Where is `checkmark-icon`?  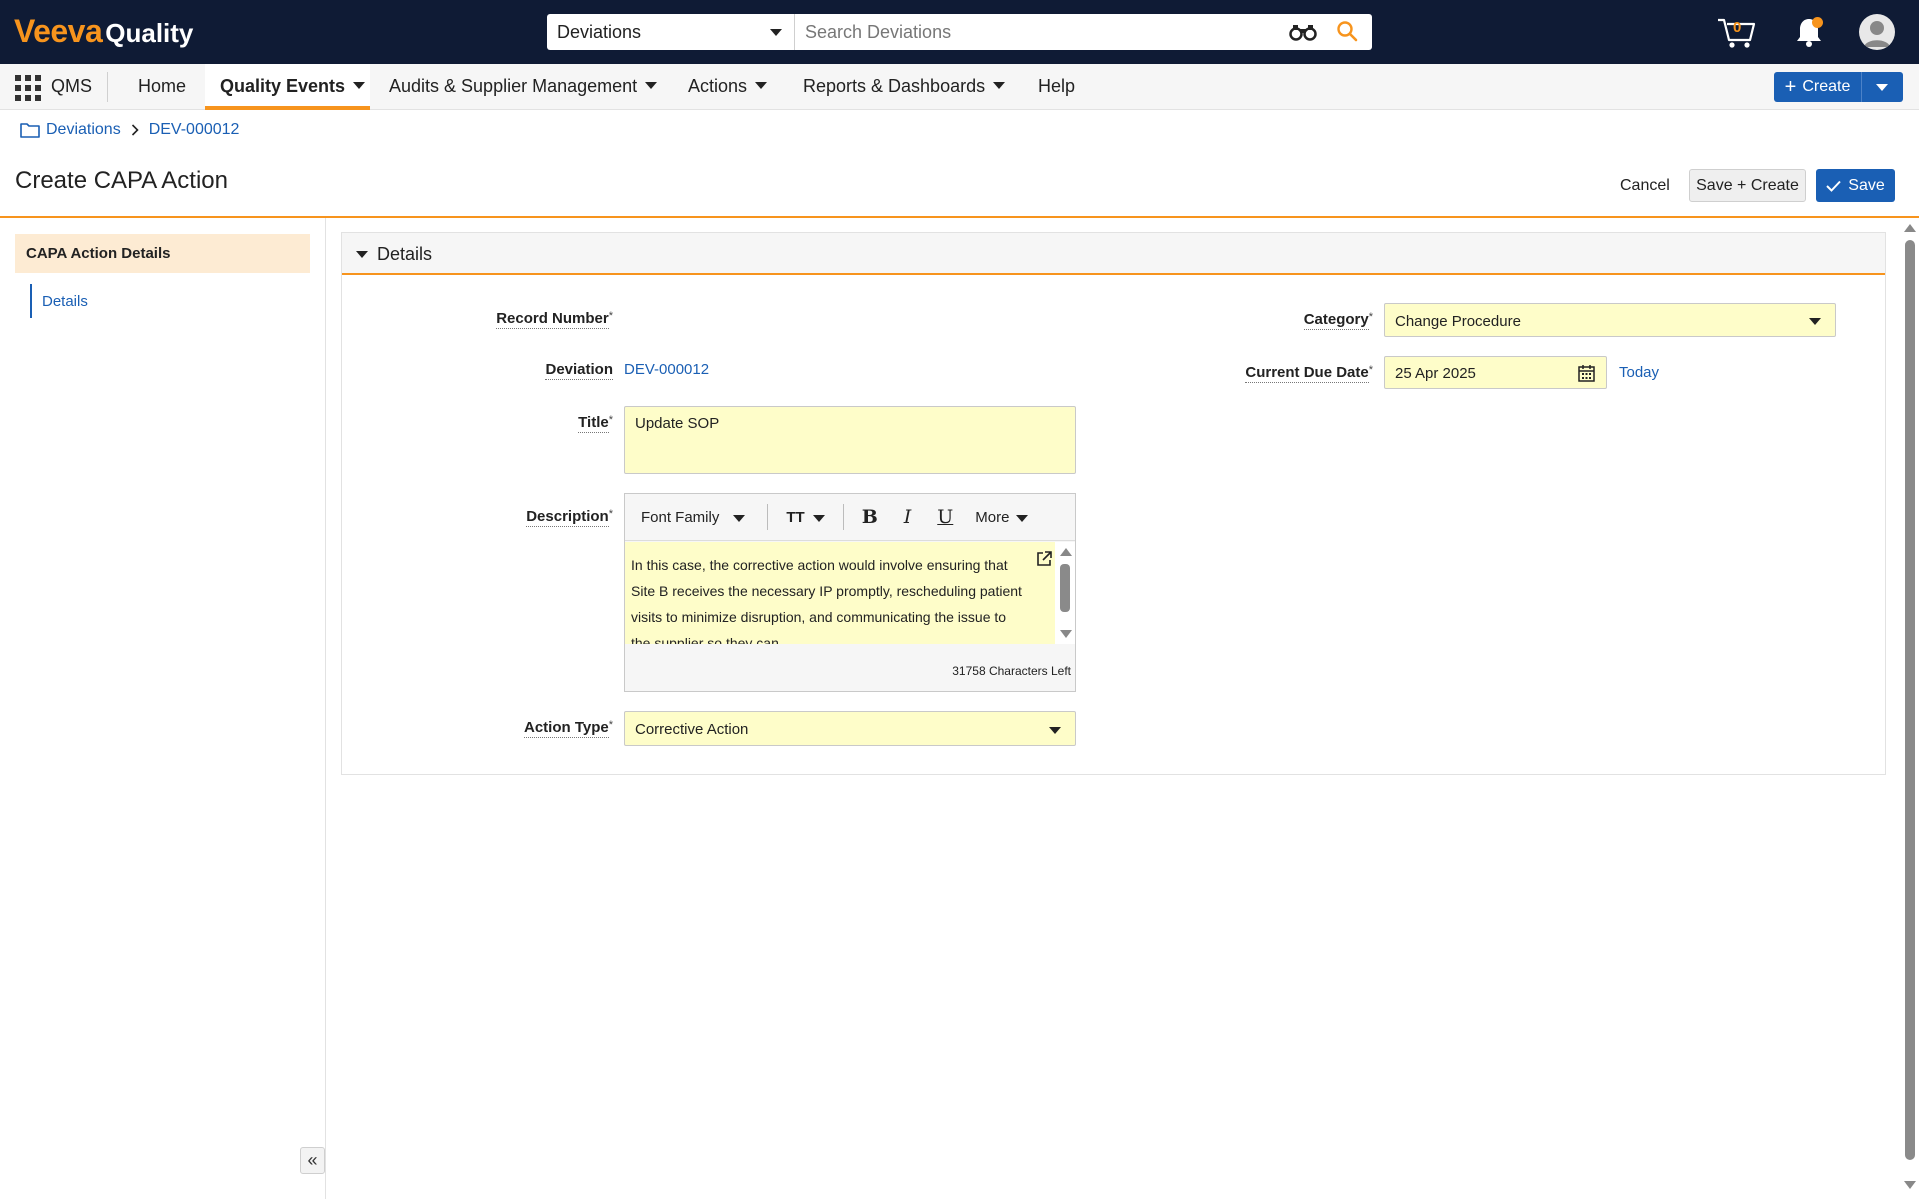
checkmark-icon is located at coordinates (1833, 186).